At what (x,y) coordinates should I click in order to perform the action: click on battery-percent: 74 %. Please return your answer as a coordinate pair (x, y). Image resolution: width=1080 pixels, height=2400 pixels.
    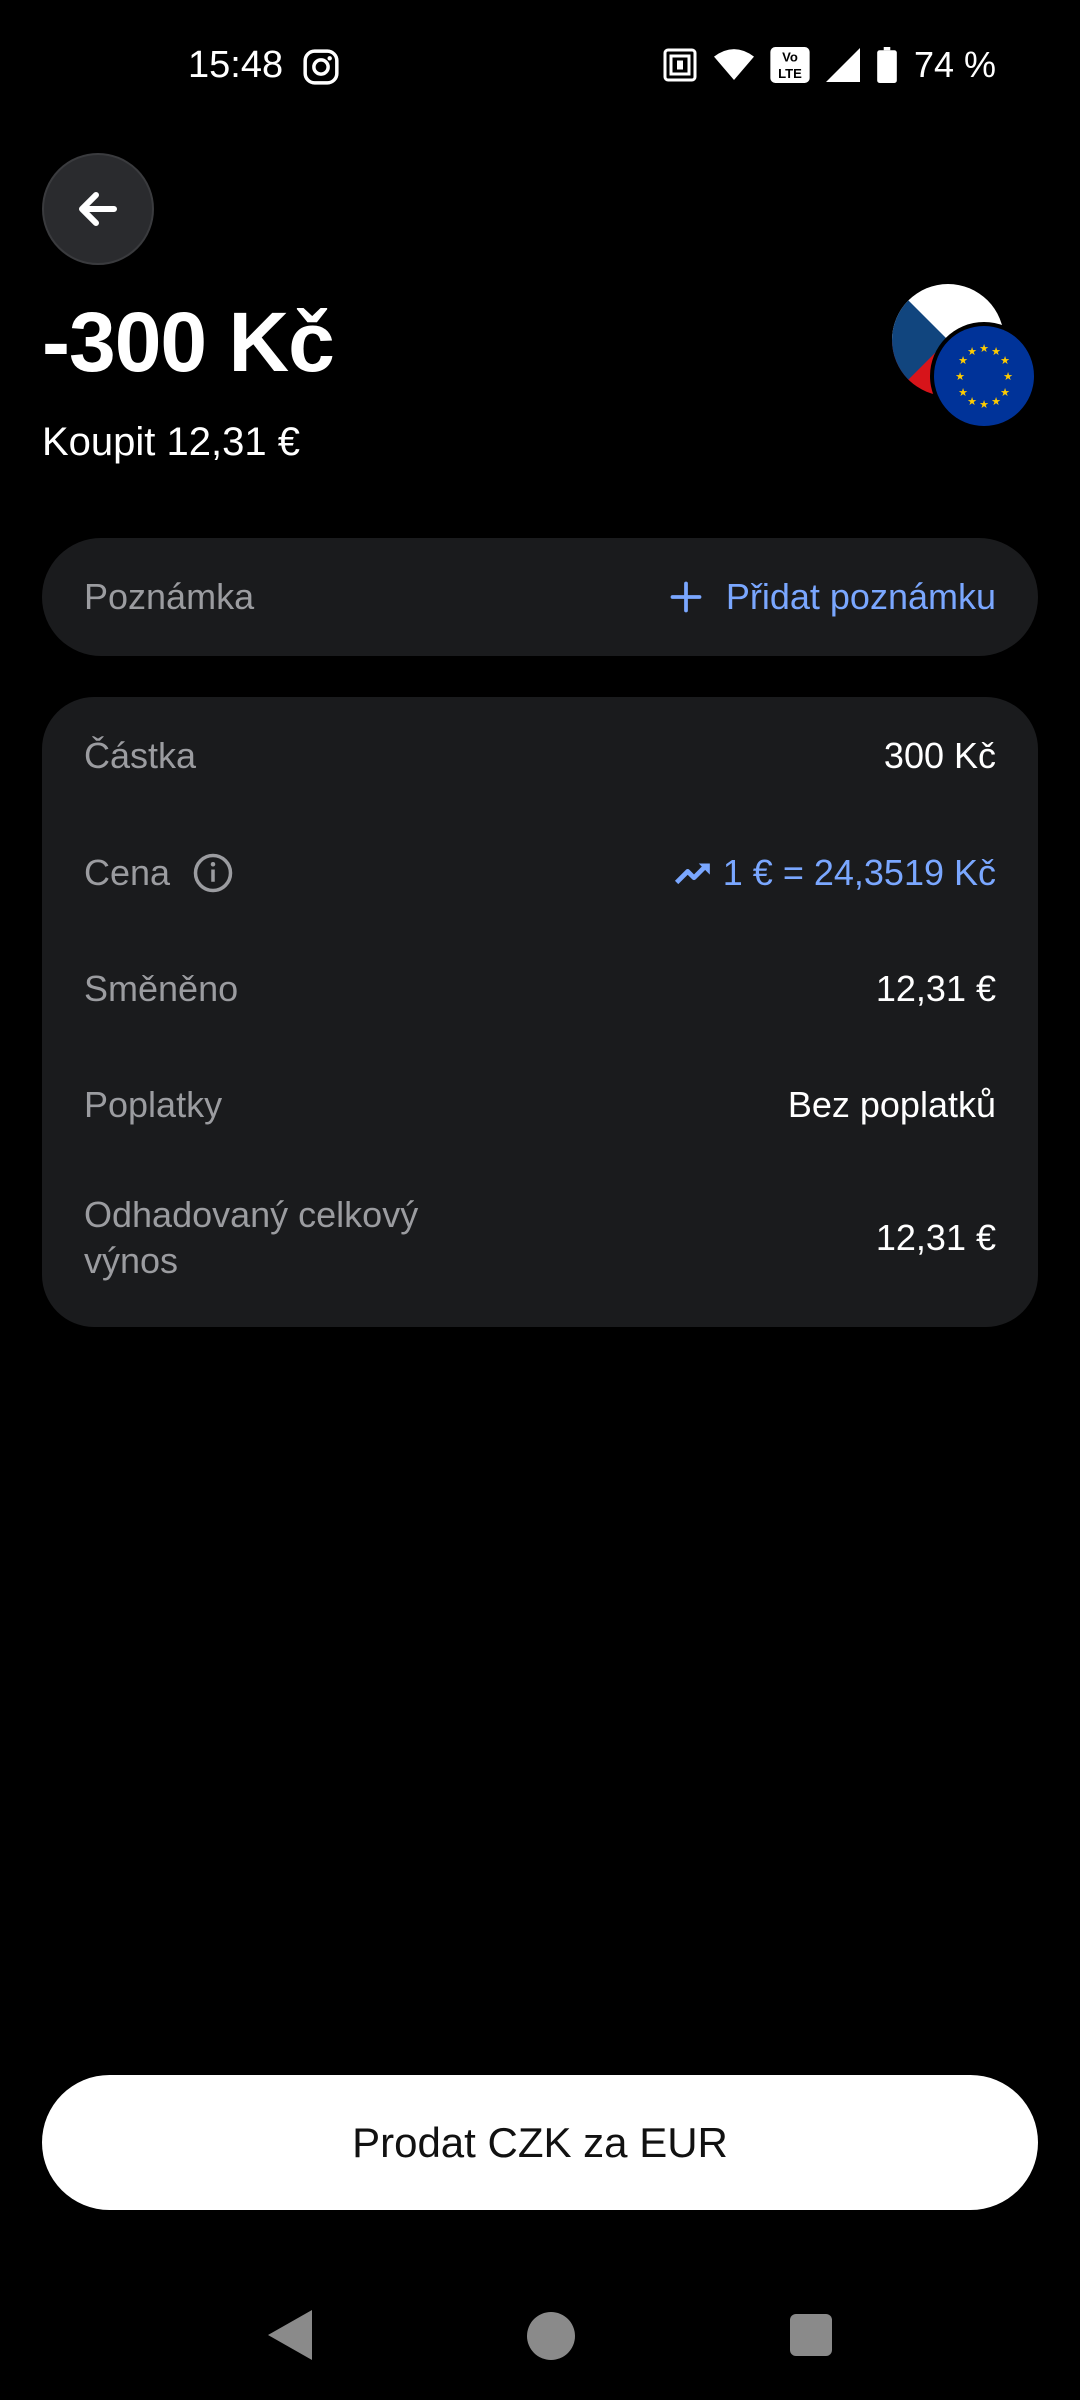
    Looking at the image, I should click on (954, 64).